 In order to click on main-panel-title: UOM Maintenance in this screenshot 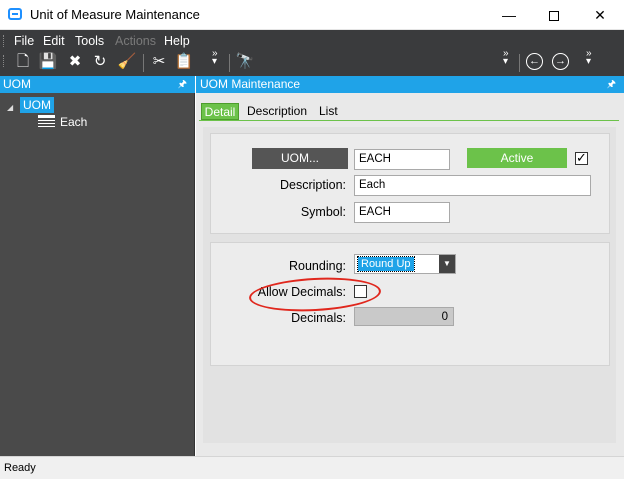, I will do `click(250, 84)`.